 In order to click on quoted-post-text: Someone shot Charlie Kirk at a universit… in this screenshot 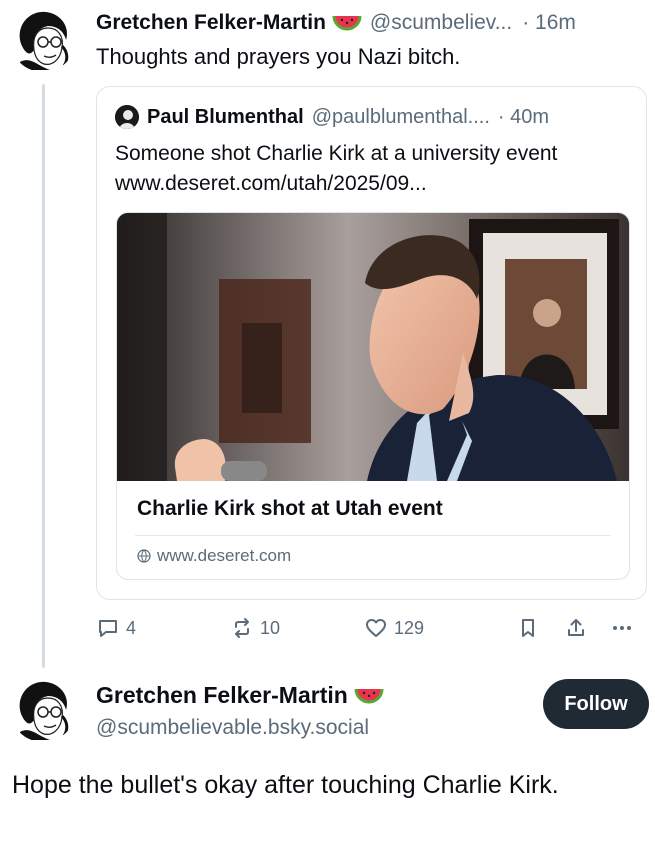, I will do `click(336, 168)`.